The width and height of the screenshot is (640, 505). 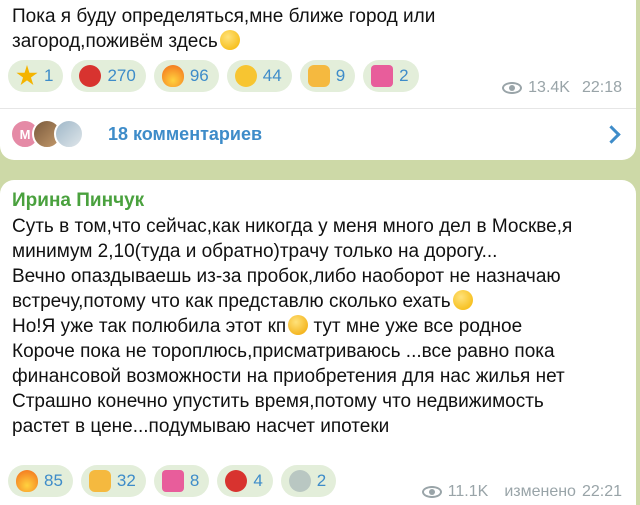 I want to click on message-meta: 11.1K изменено 22:21, so click(x=521, y=492).